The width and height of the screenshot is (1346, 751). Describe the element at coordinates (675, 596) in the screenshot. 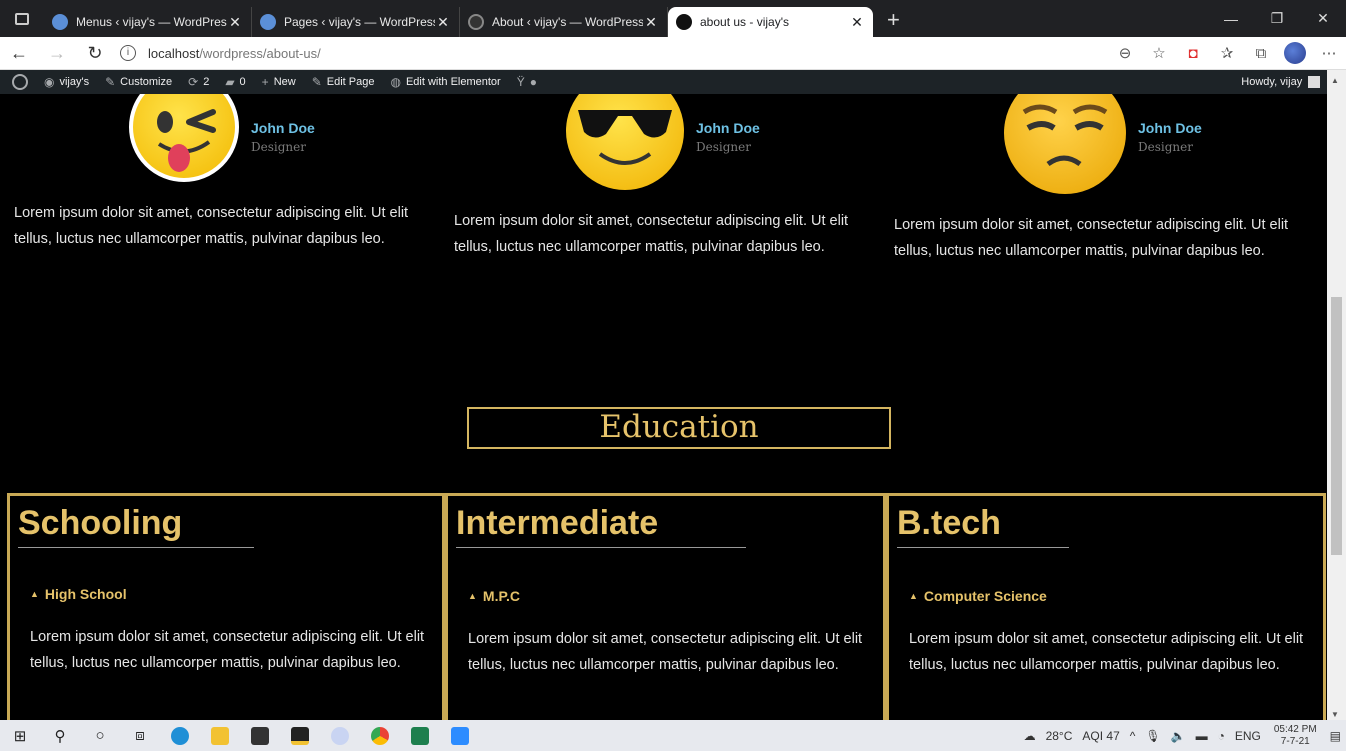

I see `education-toggle: ▲ M.P.C` at that location.